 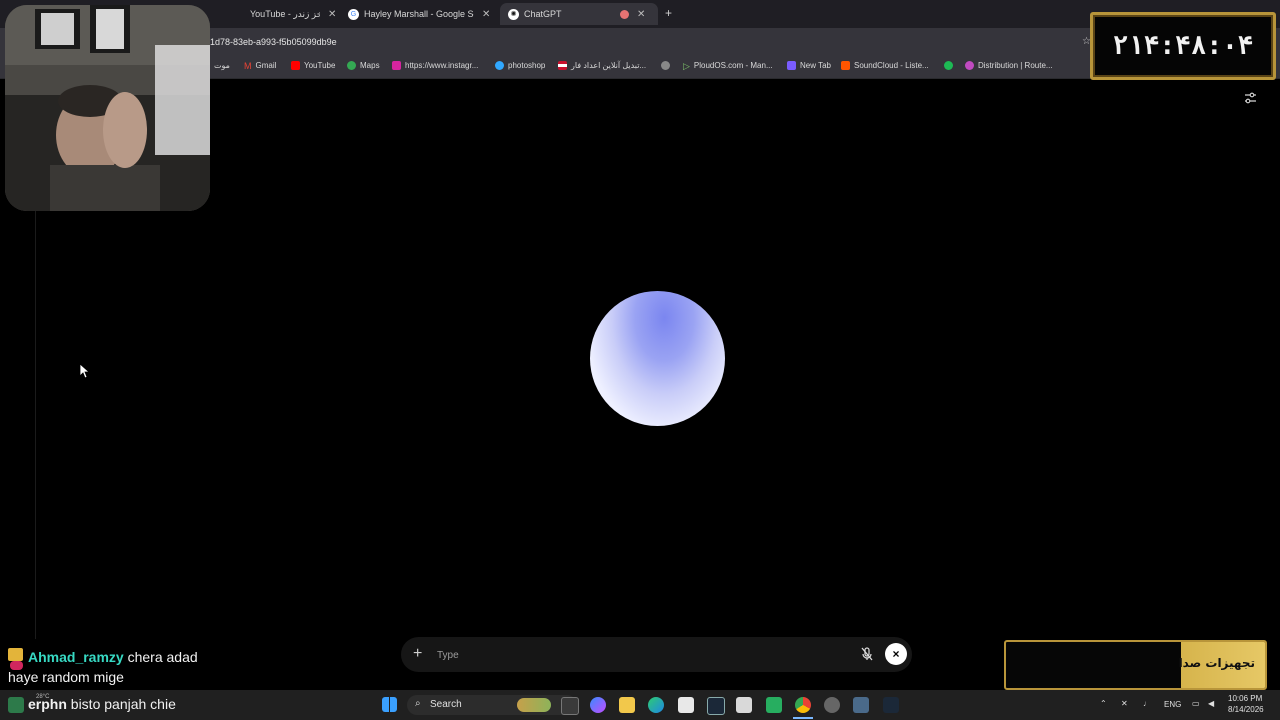 I want to click on mic-tray-icon: ♩, so click(x=1147, y=703).